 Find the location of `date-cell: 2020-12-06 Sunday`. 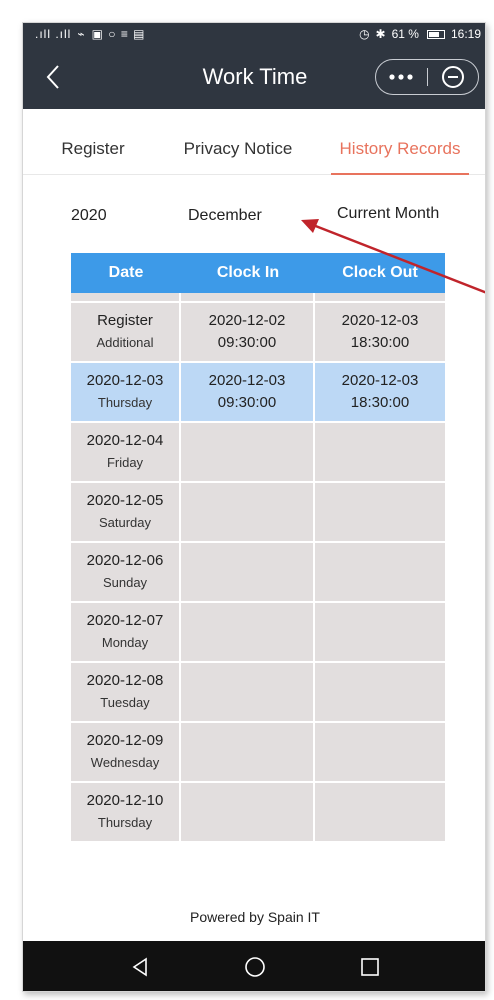

date-cell: 2020-12-06 Sunday is located at coordinates (126, 572).